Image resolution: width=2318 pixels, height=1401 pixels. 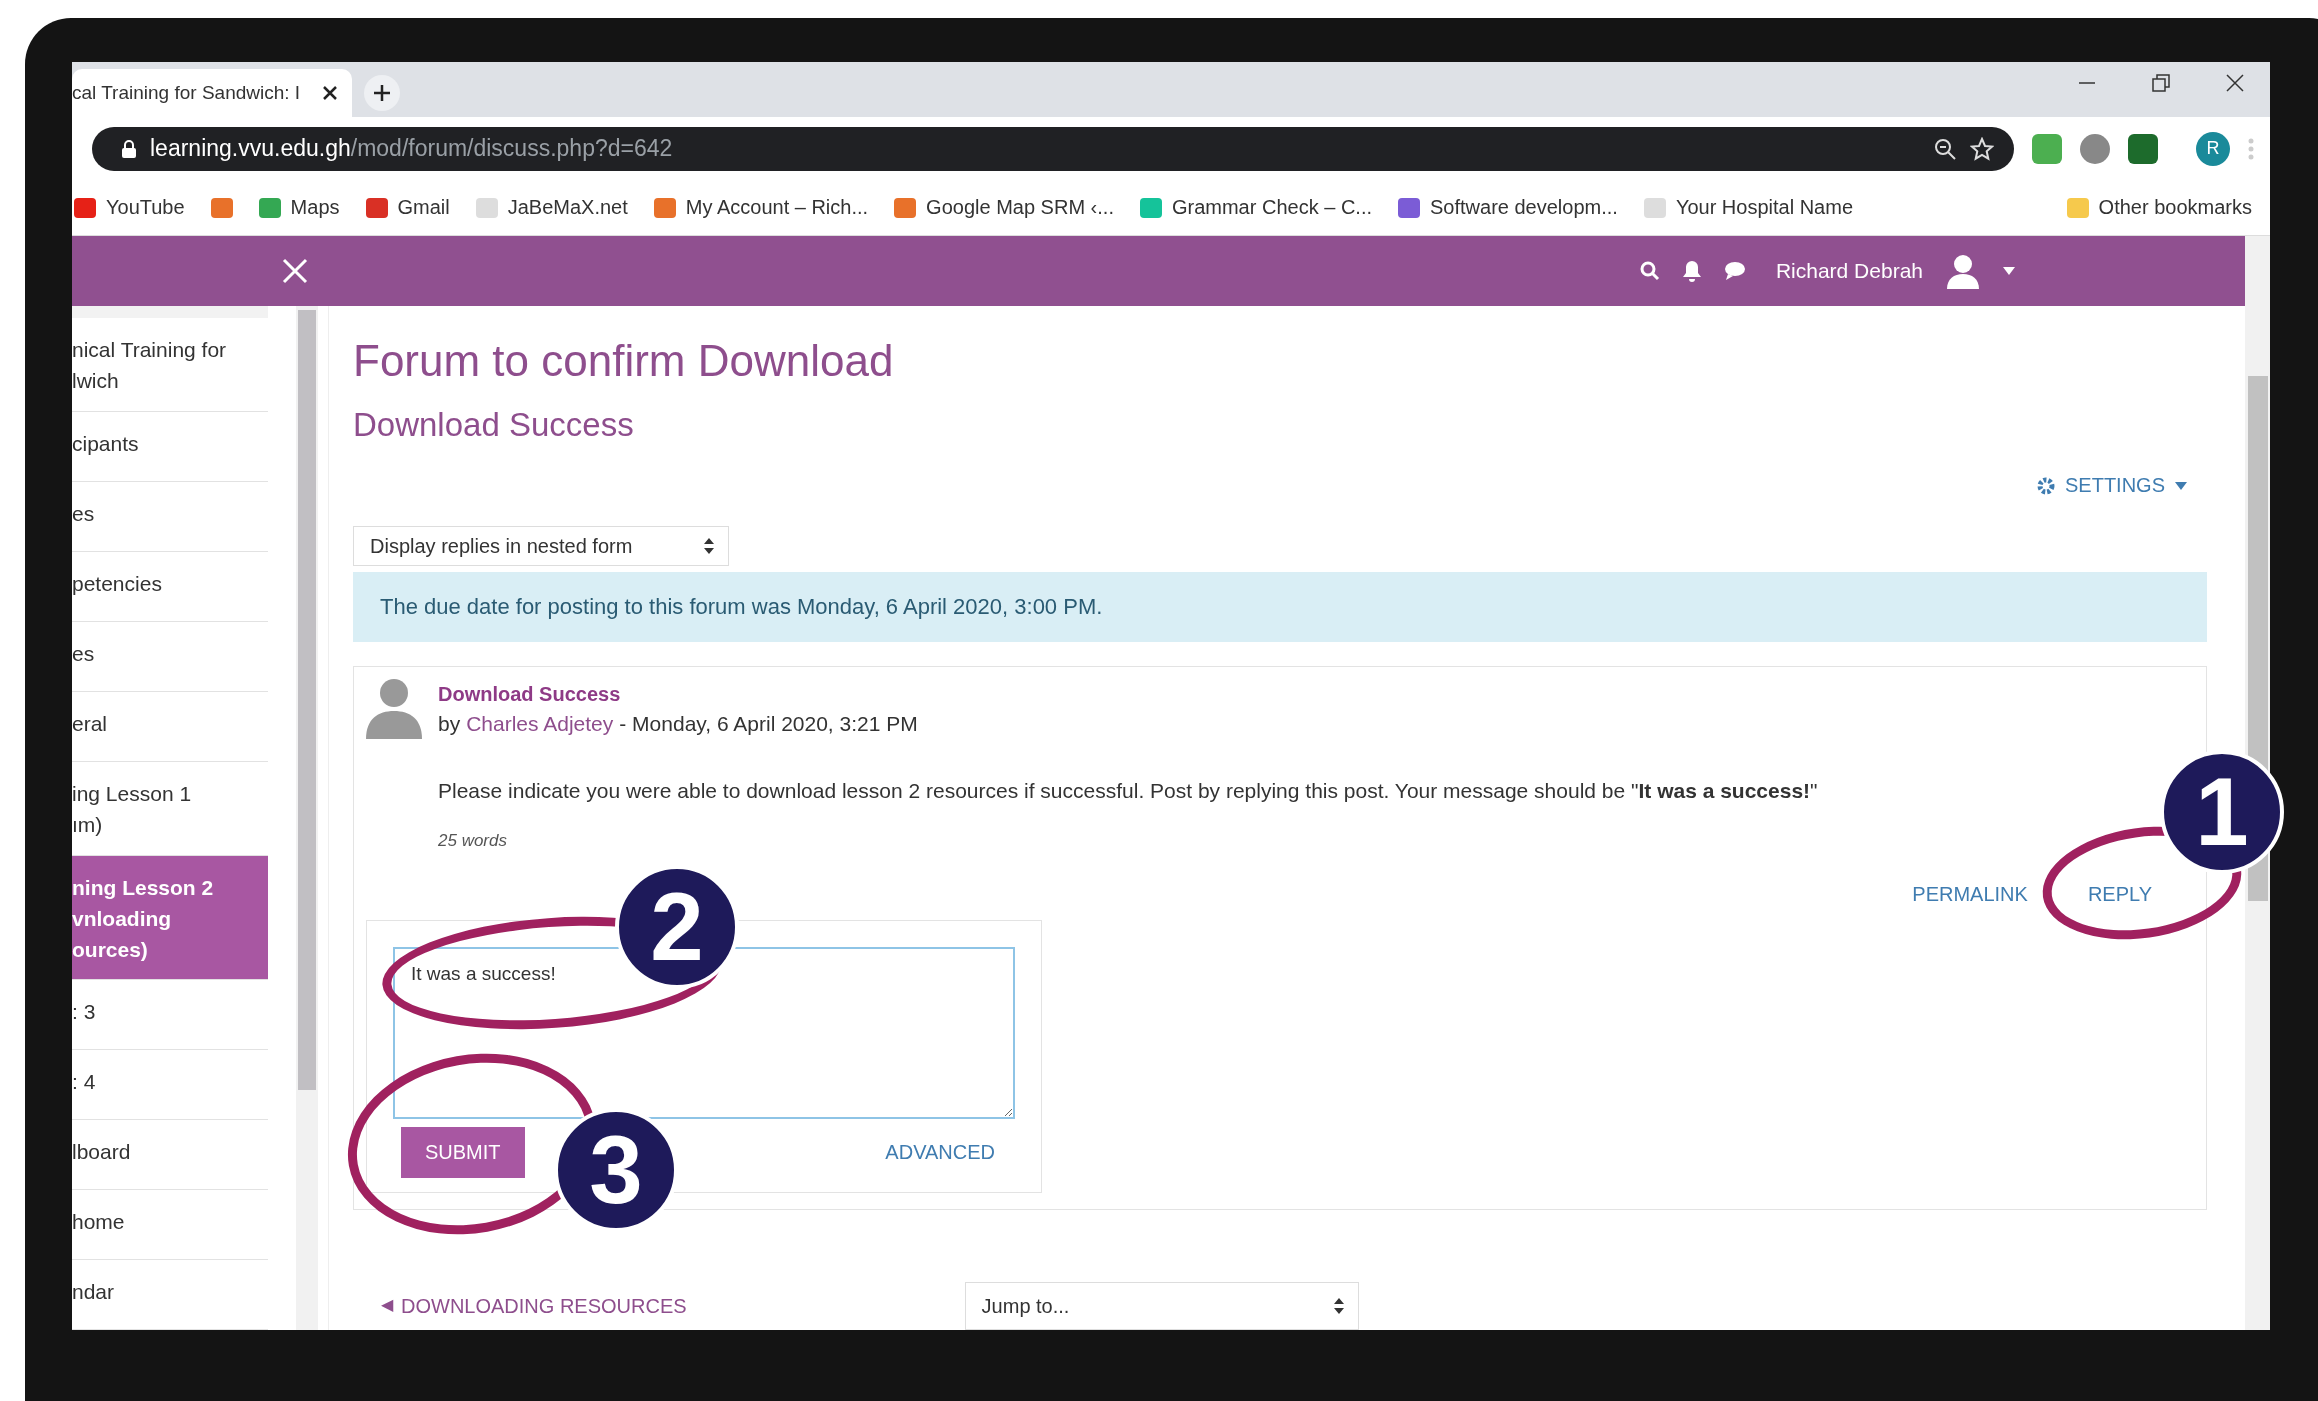 What do you see at coordinates (423, 207) in the screenshot?
I see `bookmark-link: Gmail` at bounding box center [423, 207].